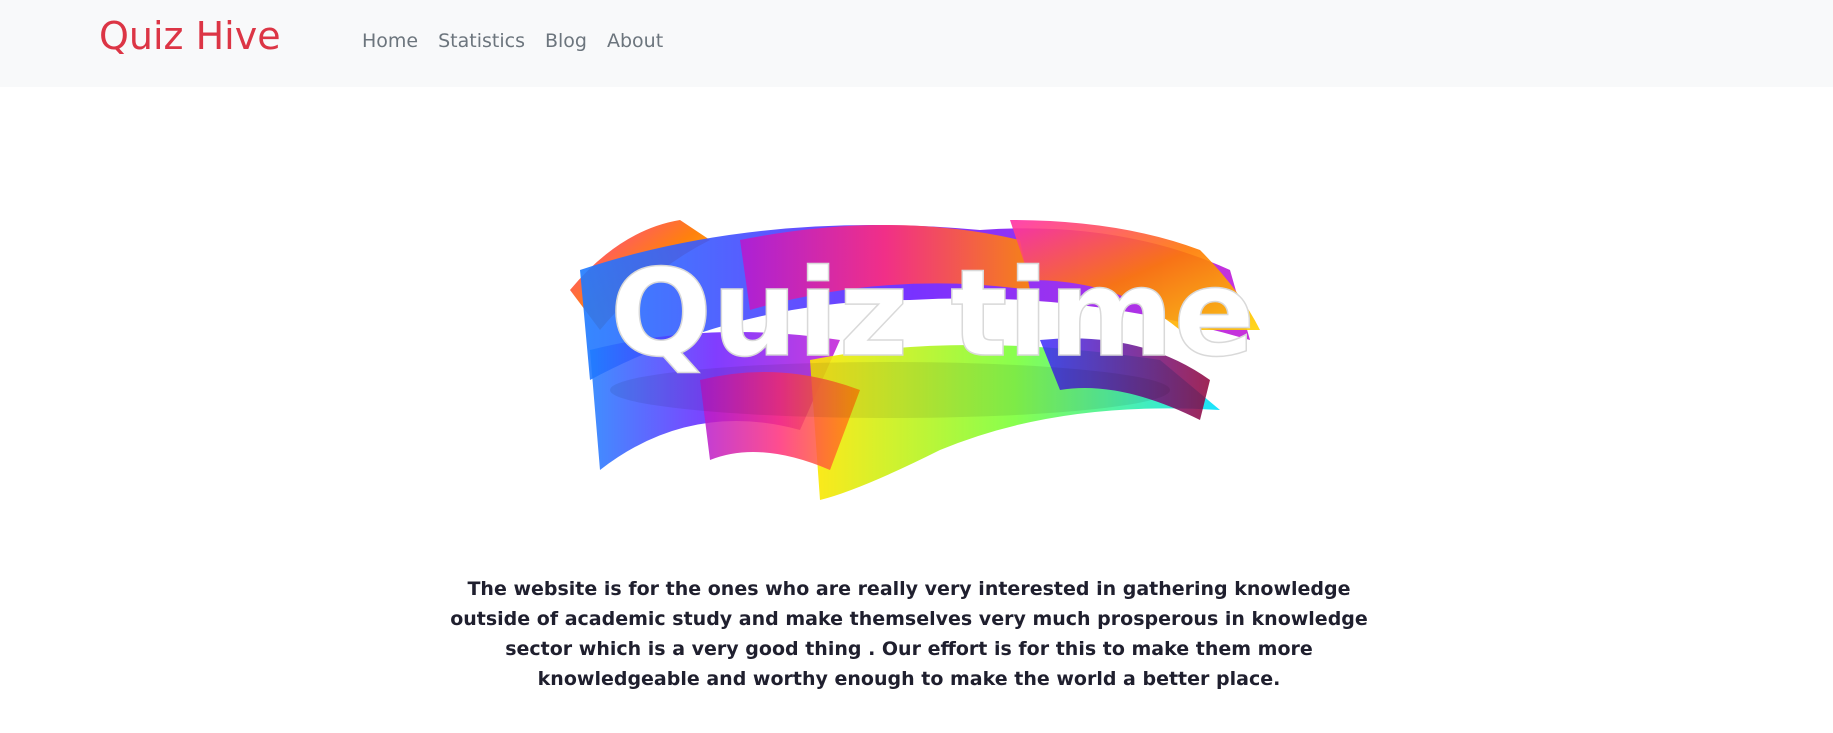 This screenshot has height=733, width=1833. Describe the element at coordinates (190, 36) in the screenshot. I see `brand-logo-link: Quiz Hive` at that location.